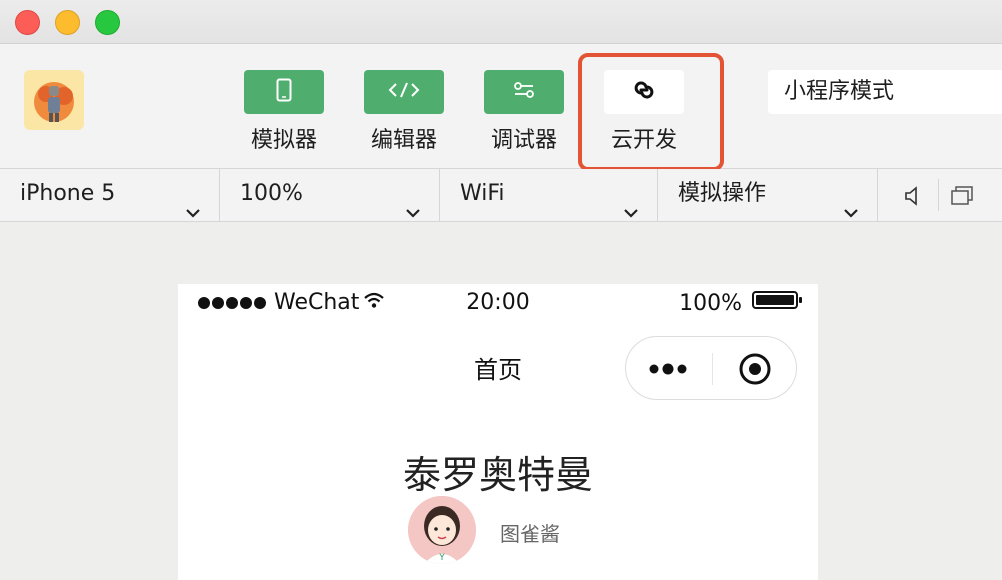  I want to click on author-avatar: Y, so click(442, 530).